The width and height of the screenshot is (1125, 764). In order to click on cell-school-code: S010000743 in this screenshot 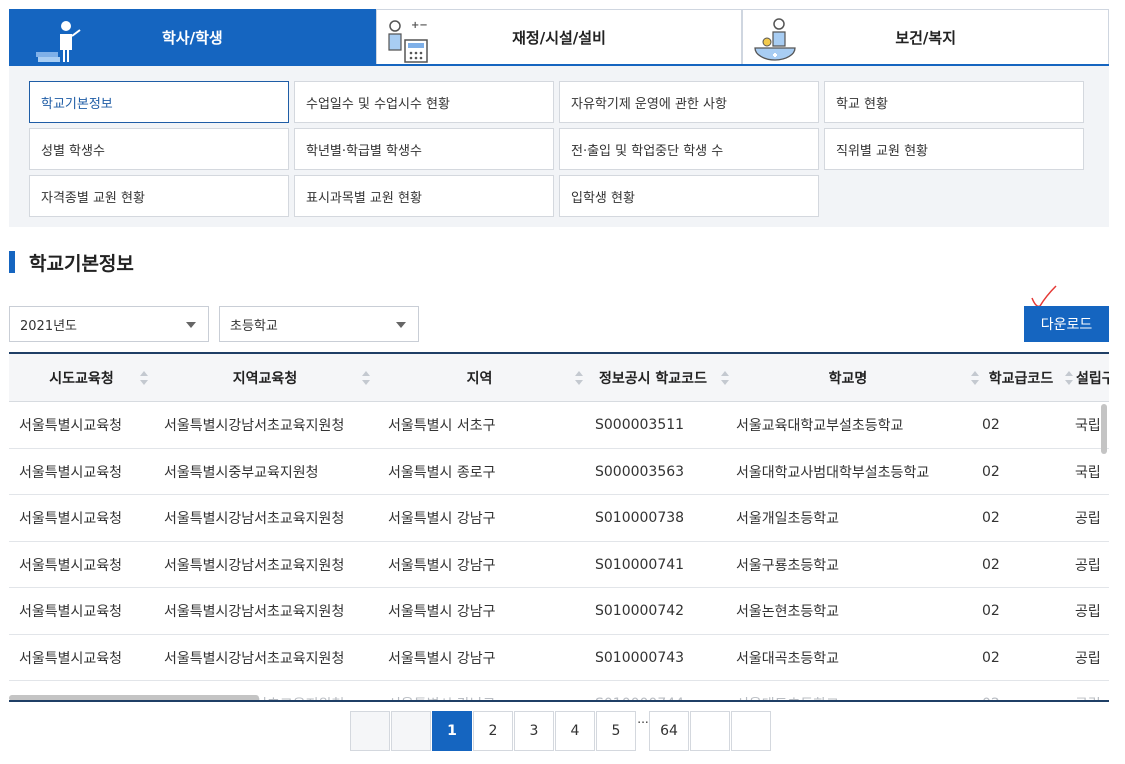, I will do `click(640, 657)`.